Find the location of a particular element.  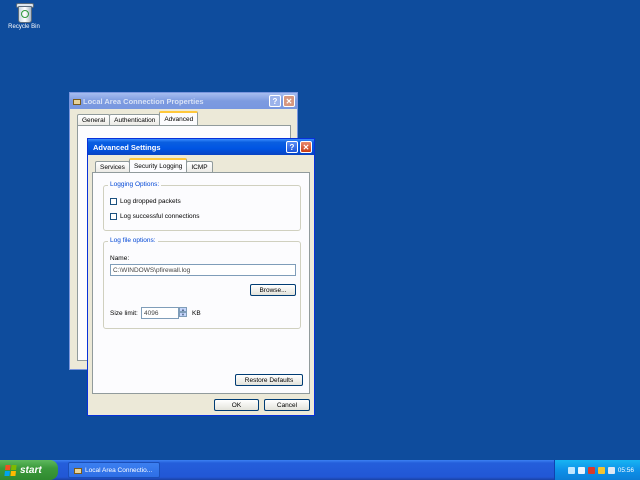

windows-flag-icon is located at coordinates (10, 470).